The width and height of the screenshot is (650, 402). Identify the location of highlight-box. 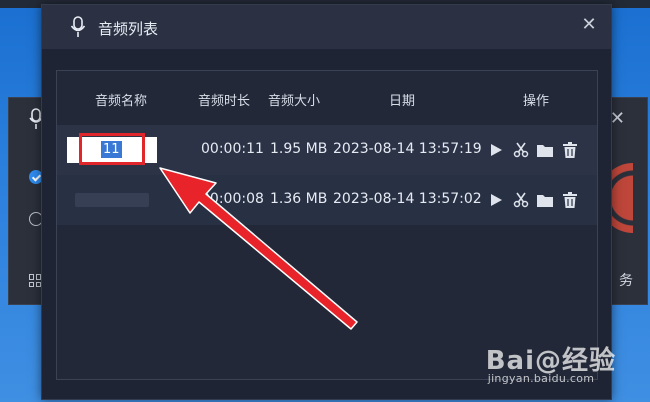
(112, 149).